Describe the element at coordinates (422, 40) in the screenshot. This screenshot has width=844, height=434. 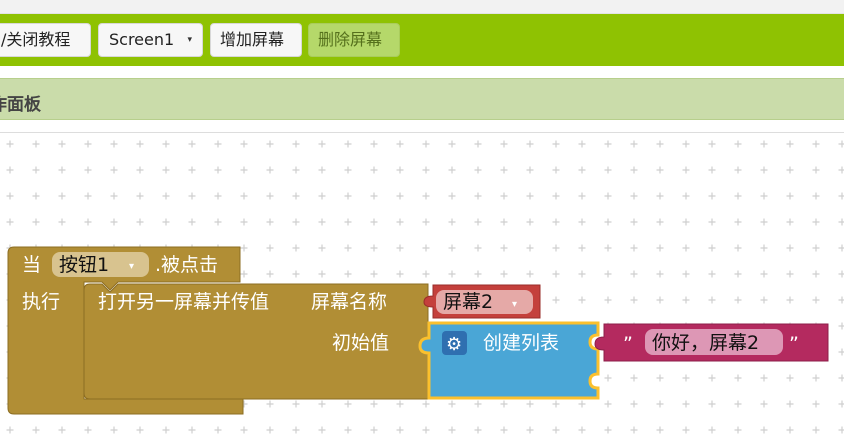
I see `designer-toolbar: /关闭教程 Screen1 ▾ 增加屏幕 删除屏幕` at that location.